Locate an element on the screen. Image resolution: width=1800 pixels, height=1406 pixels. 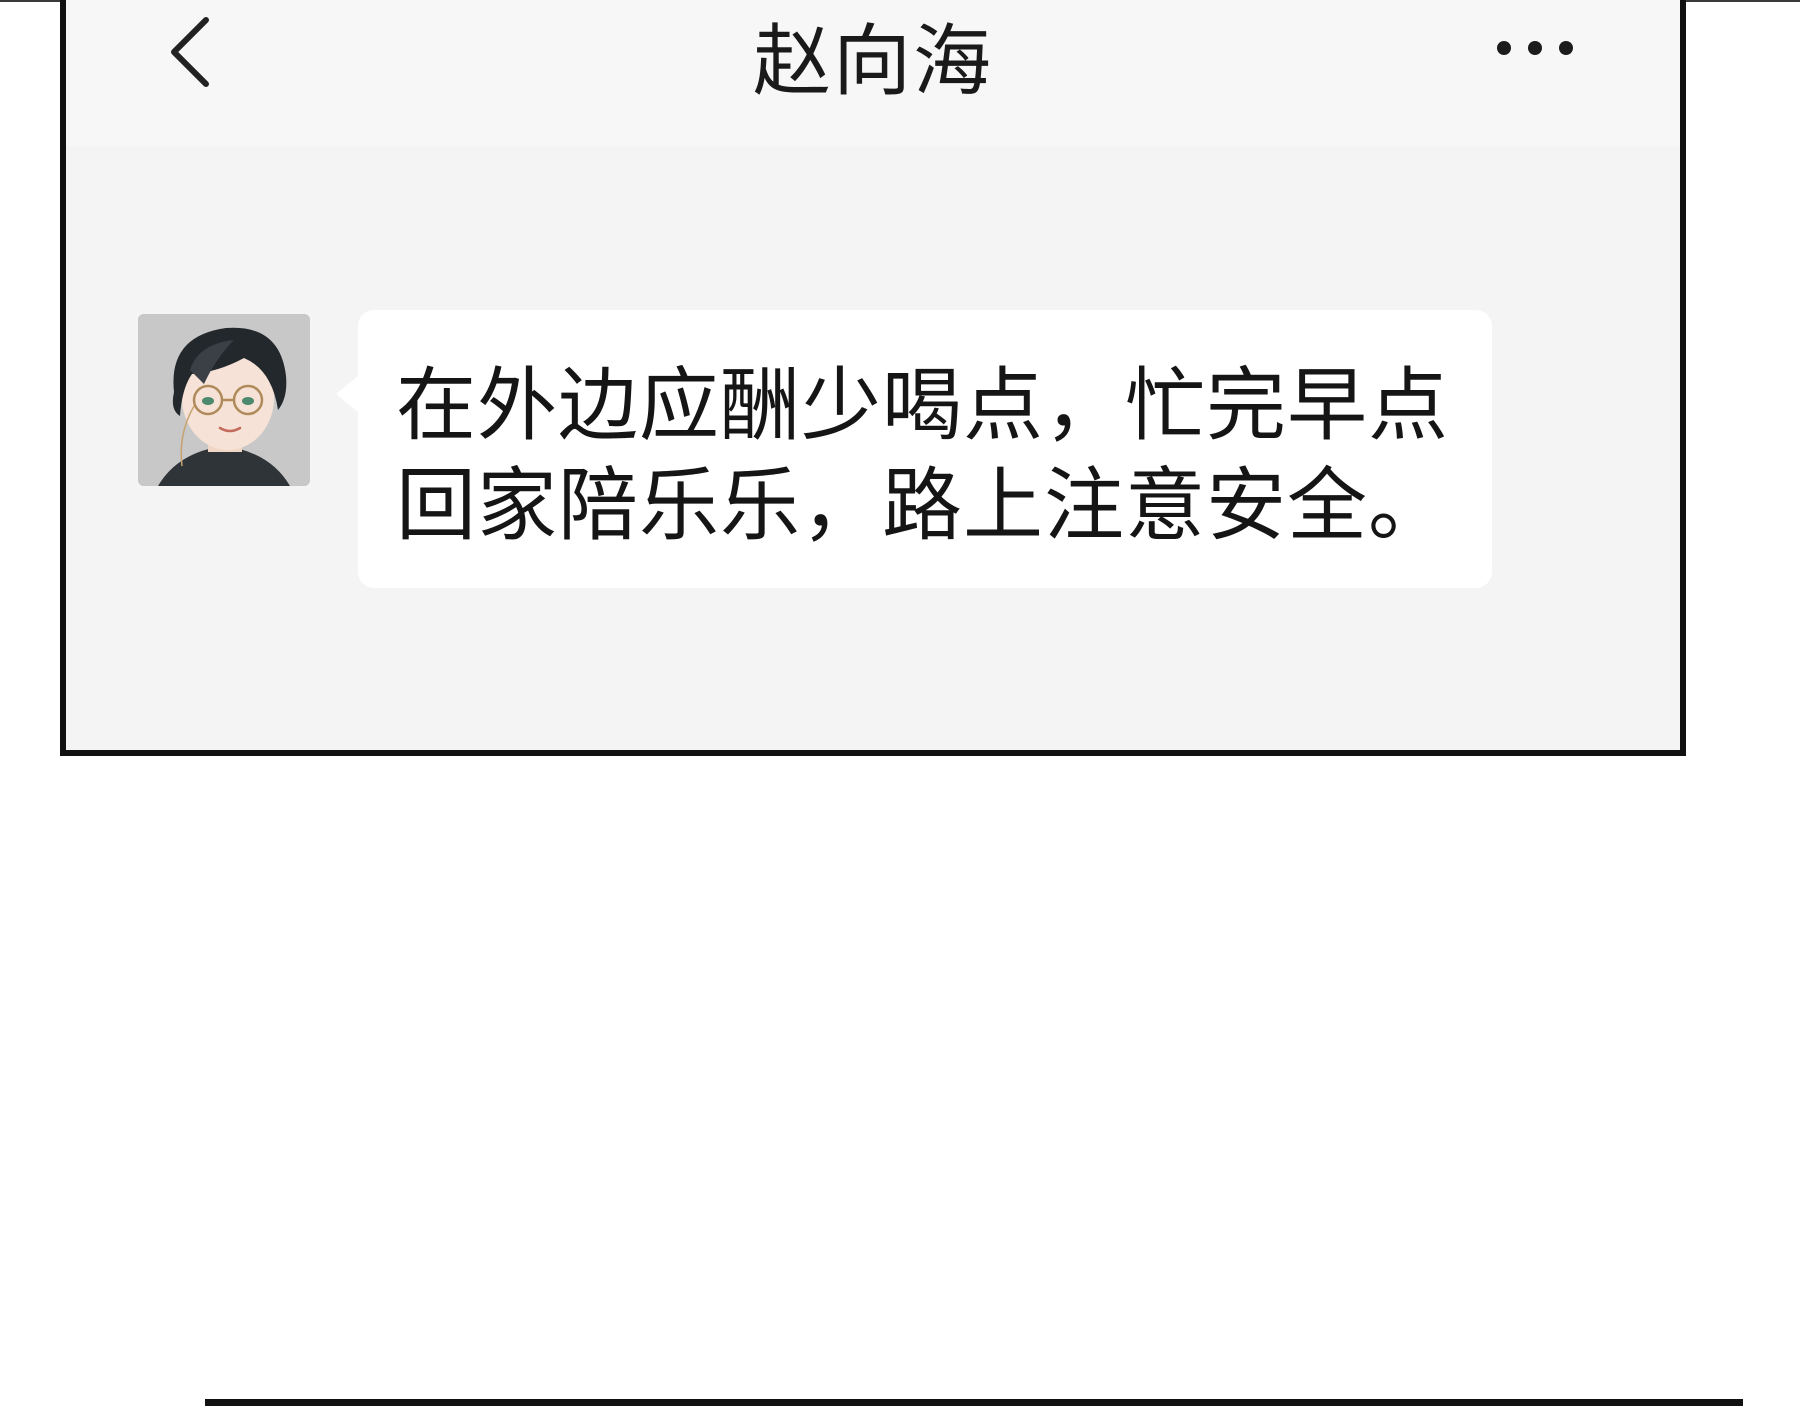
avatar is located at coordinates (224, 400).